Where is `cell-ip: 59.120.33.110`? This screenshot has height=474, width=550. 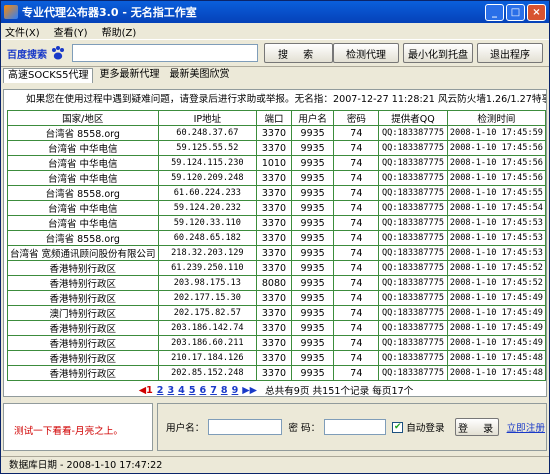
cell-ip: 59.120.33.110 is located at coordinates (207, 223).